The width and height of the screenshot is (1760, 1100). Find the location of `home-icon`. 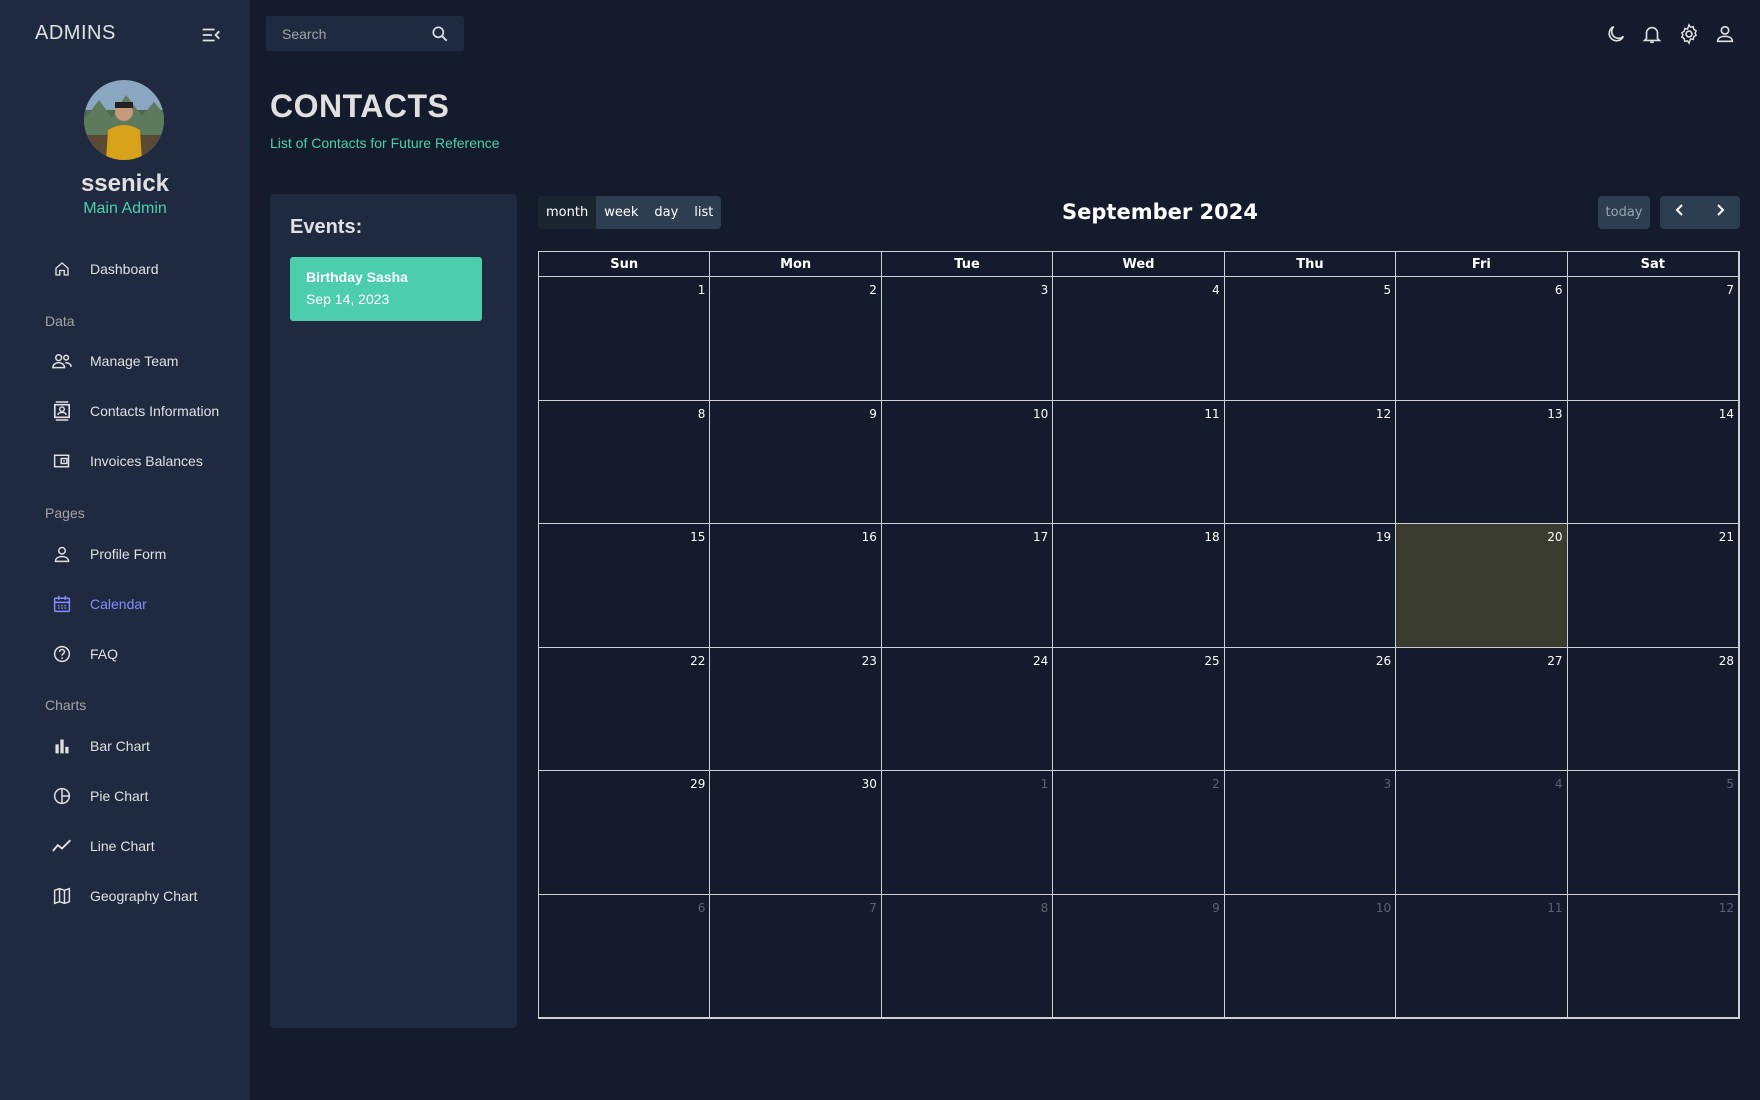

home-icon is located at coordinates (62, 269).